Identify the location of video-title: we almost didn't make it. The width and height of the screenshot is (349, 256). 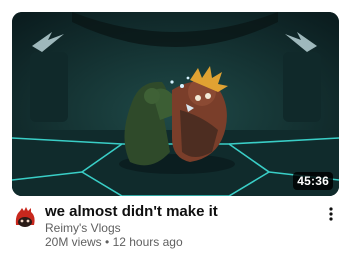
(180, 212).